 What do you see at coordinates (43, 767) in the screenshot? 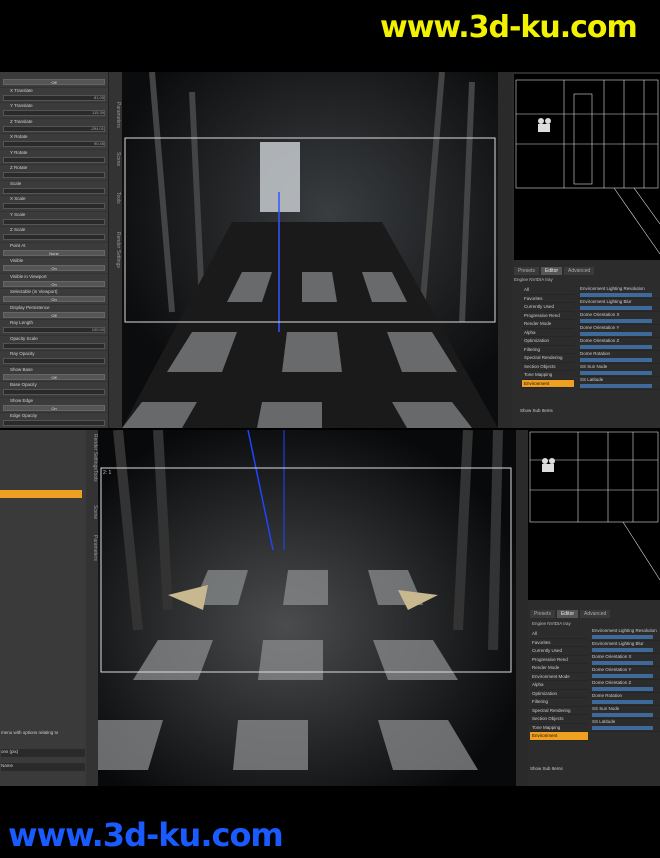
I see `help-name: Name` at bounding box center [43, 767].